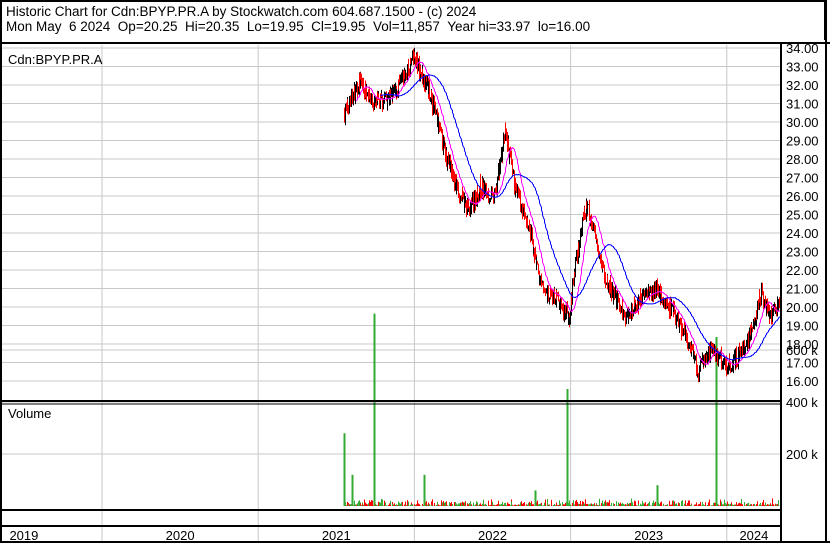 Image resolution: width=830 pixels, height=543 pixels. What do you see at coordinates (802, 67) in the screenshot?
I see `y-tick-label: 33.00` at bounding box center [802, 67].